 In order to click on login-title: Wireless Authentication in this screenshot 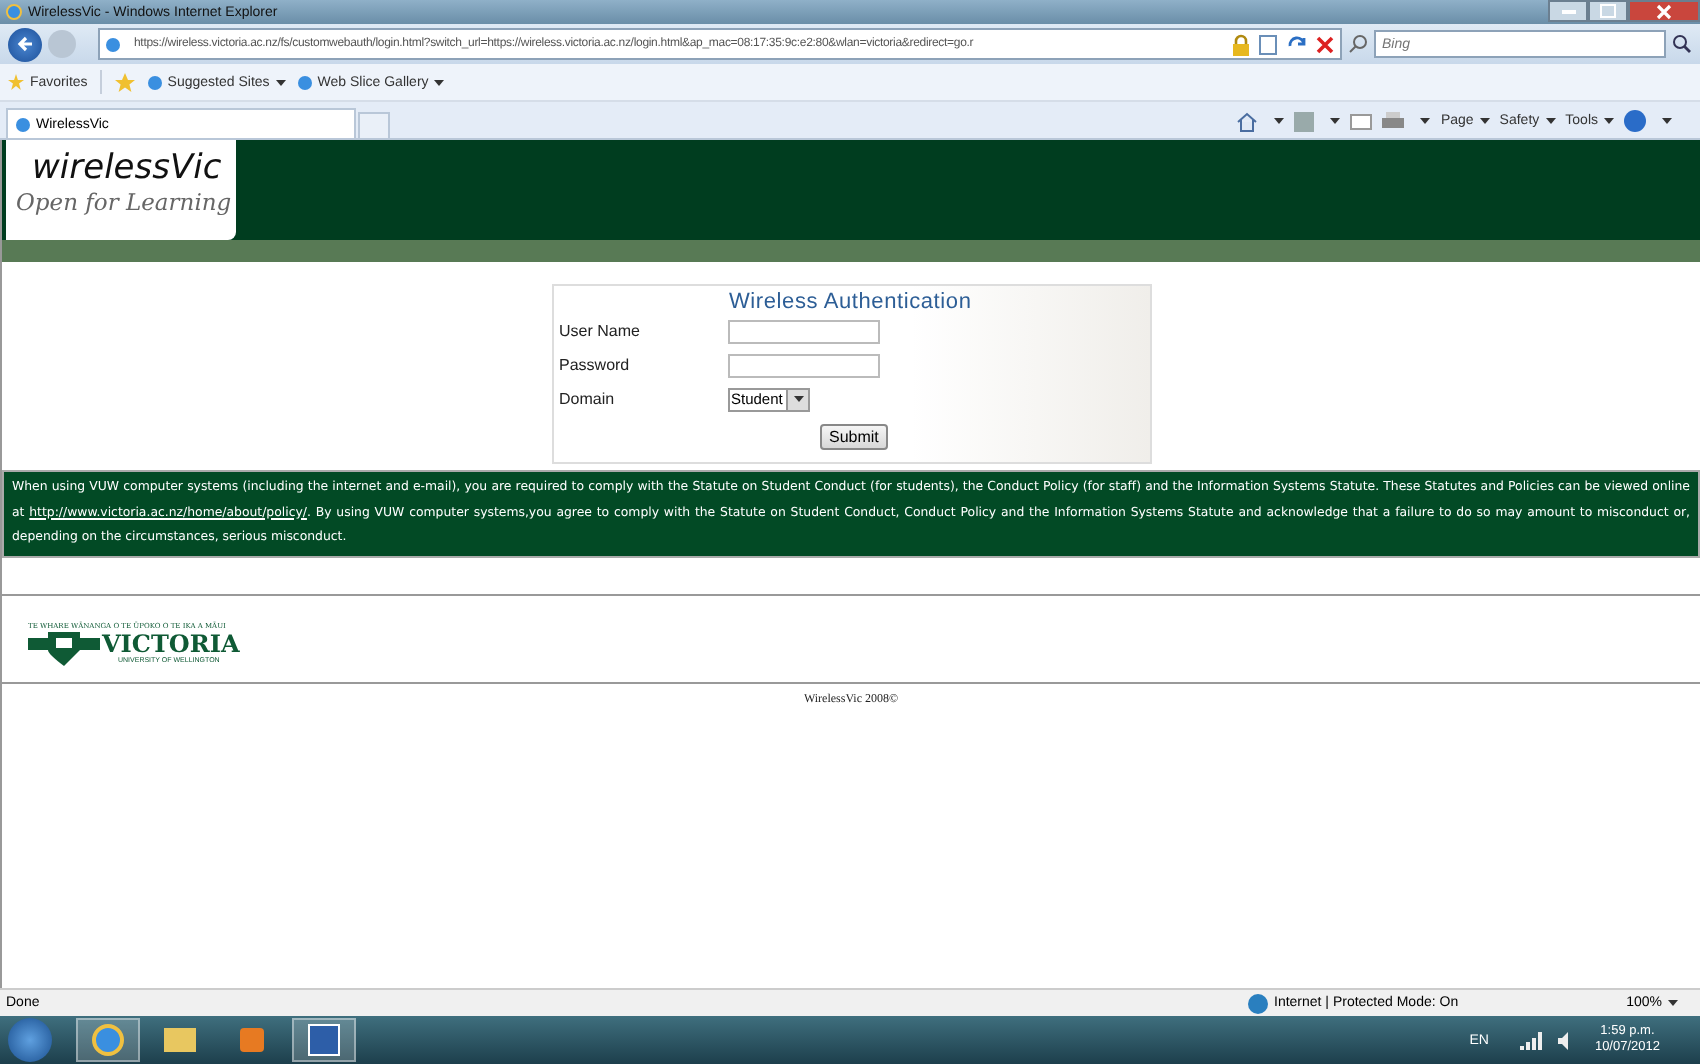, I will do `click(850, 302)`.